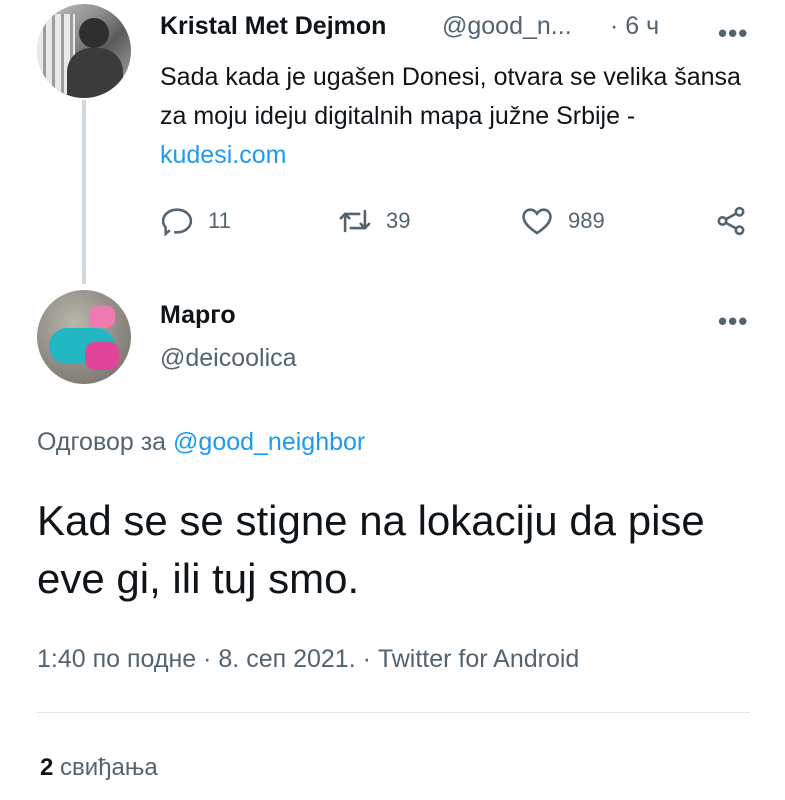 Image resolution: width=785 pixels, height=800 pixels. I want to click on reply-author-handle: @deicoolica, so click(228, 358).